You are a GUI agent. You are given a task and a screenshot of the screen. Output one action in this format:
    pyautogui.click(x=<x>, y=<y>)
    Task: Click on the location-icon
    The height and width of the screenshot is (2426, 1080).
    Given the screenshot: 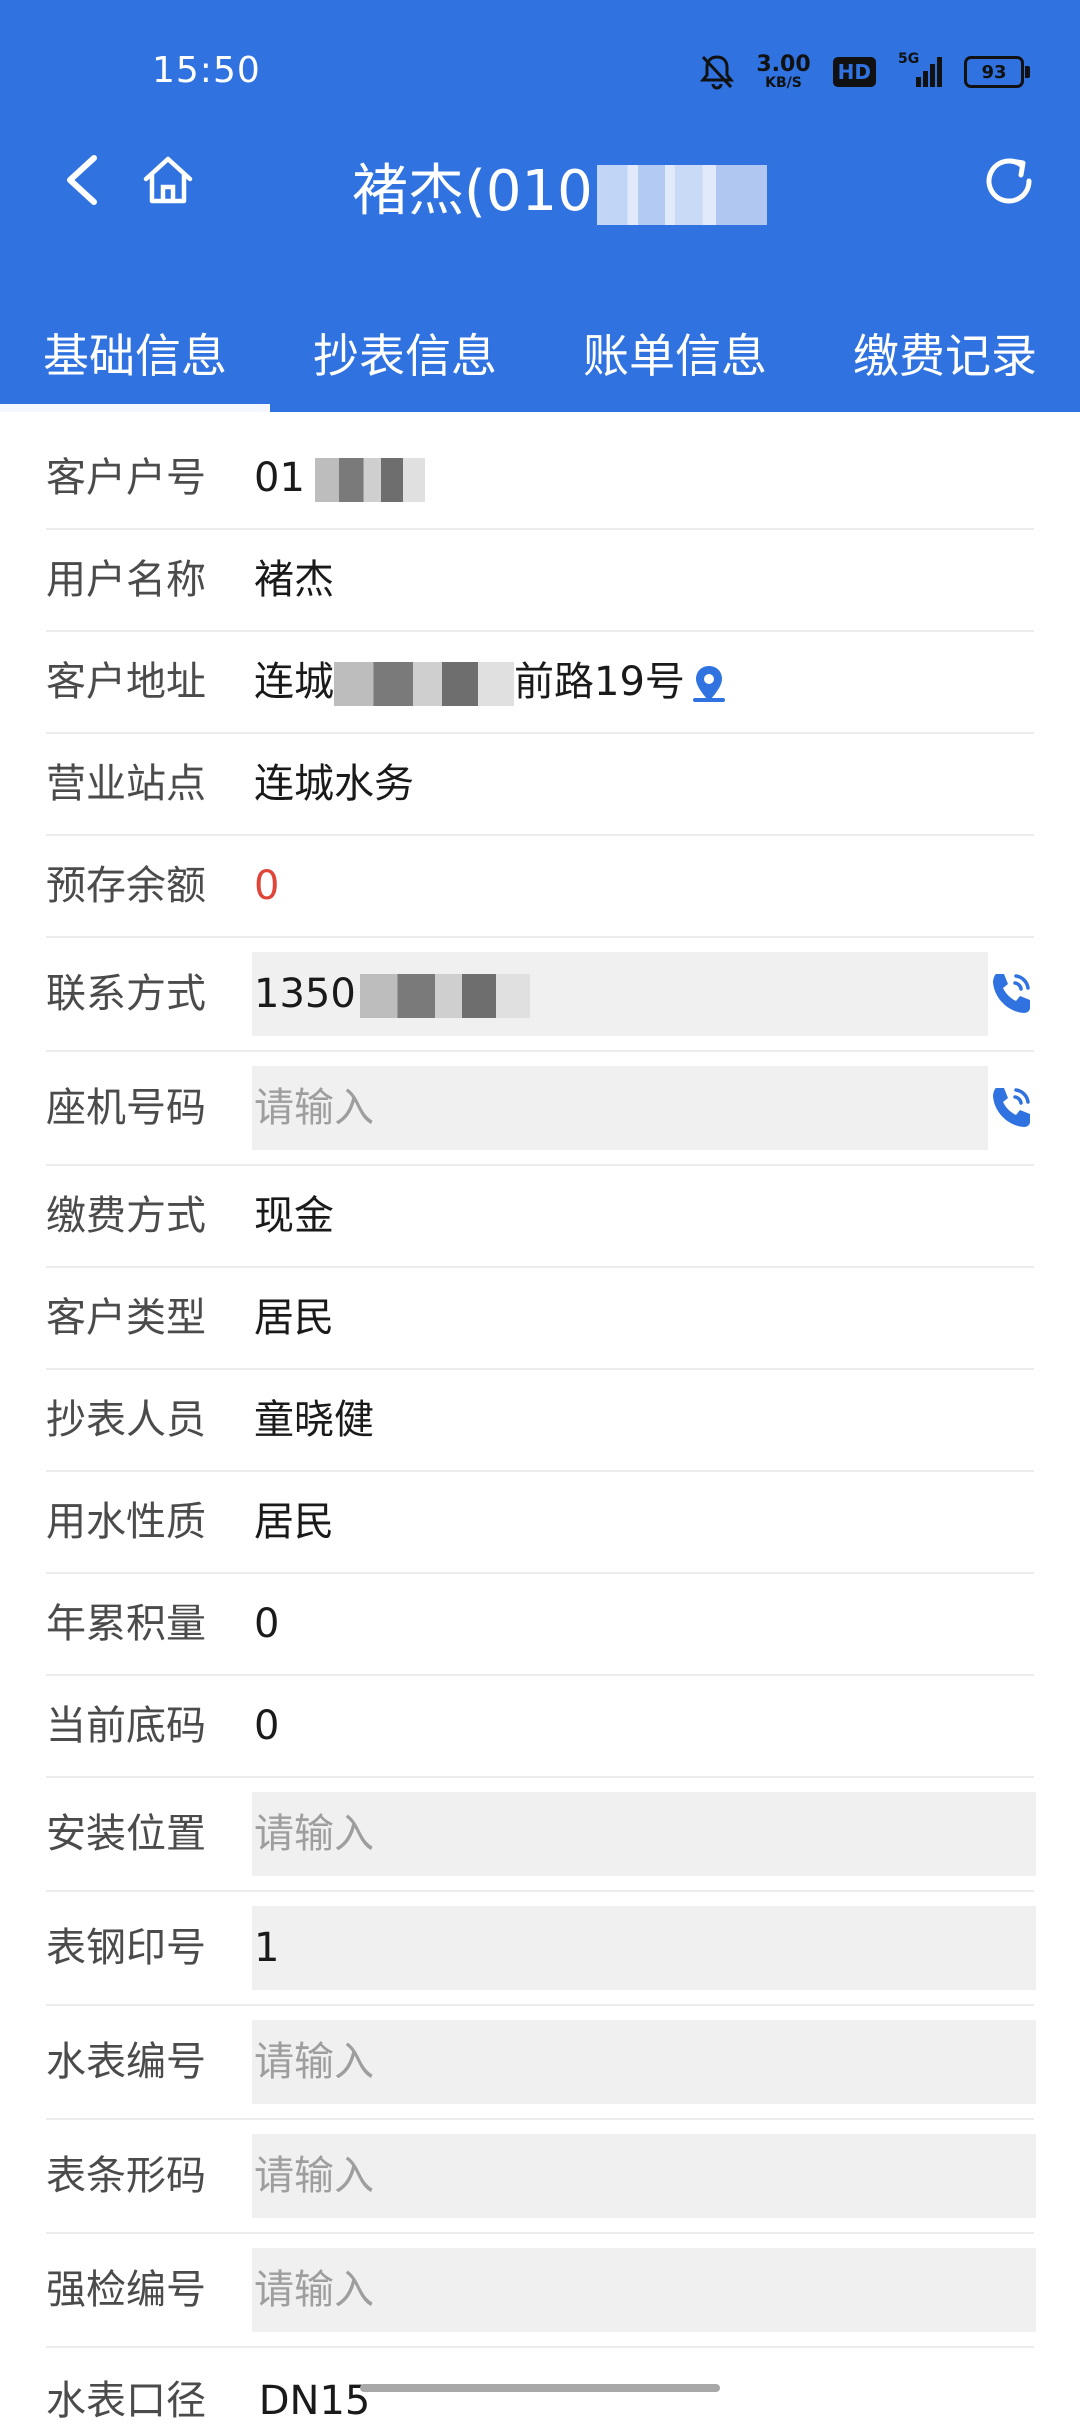 What is the action you would take?
    pyautogui.click(x=709, y=684)
    